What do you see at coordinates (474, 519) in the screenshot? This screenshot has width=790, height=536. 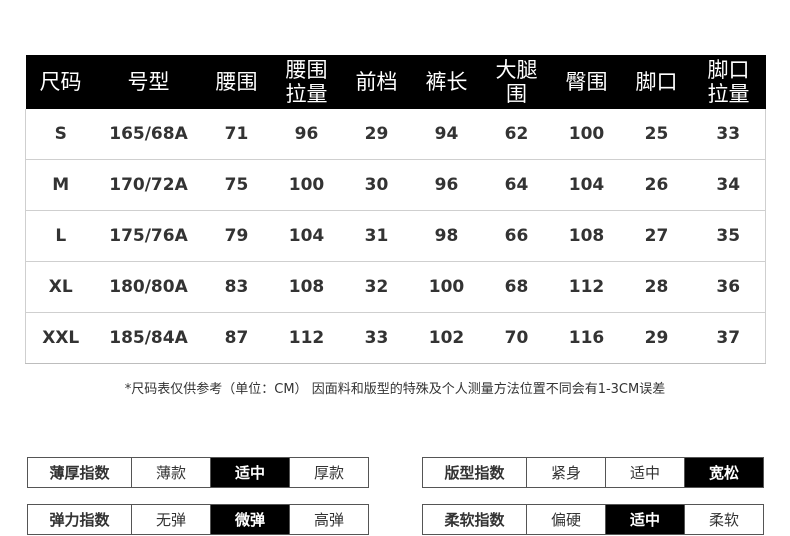 I see `index-label: 柔软指数` at bounding box center [474, 519].